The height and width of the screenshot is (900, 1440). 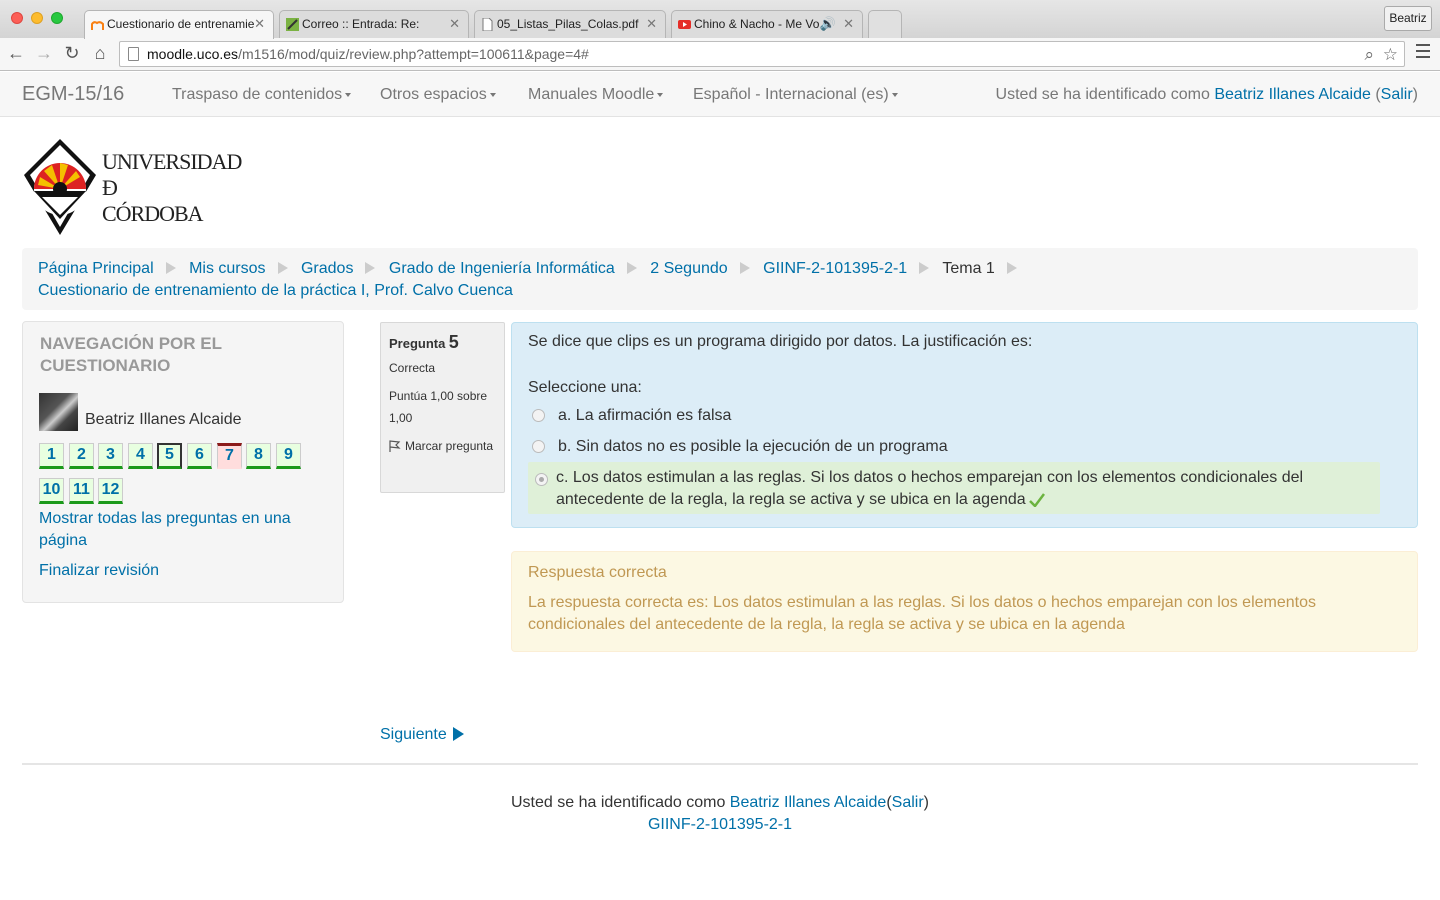 I want to click on breadcrumb-course: GIINF-2-101395-2-1, so click(x=835, y=268).